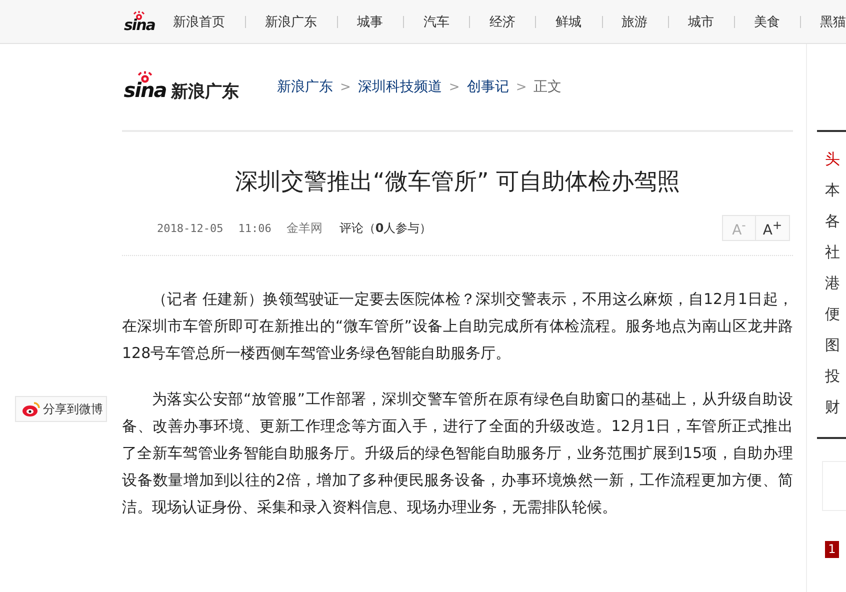  Describe the element at coordinates (457, 326) in the screenshot. I see `article-paragraph: （记者 任建新）换领驾驶证一定要去医院体检？深圳交警表示，不用这么麻烦，自12月1日起，在深圳市车管所即可在新推出的“微车管所”设备上自助完成所有体检流程。服务地点为南山区龙井路128号车管总所一楼西侧车驾管业务绿色智能自助服务厅。` at that location.